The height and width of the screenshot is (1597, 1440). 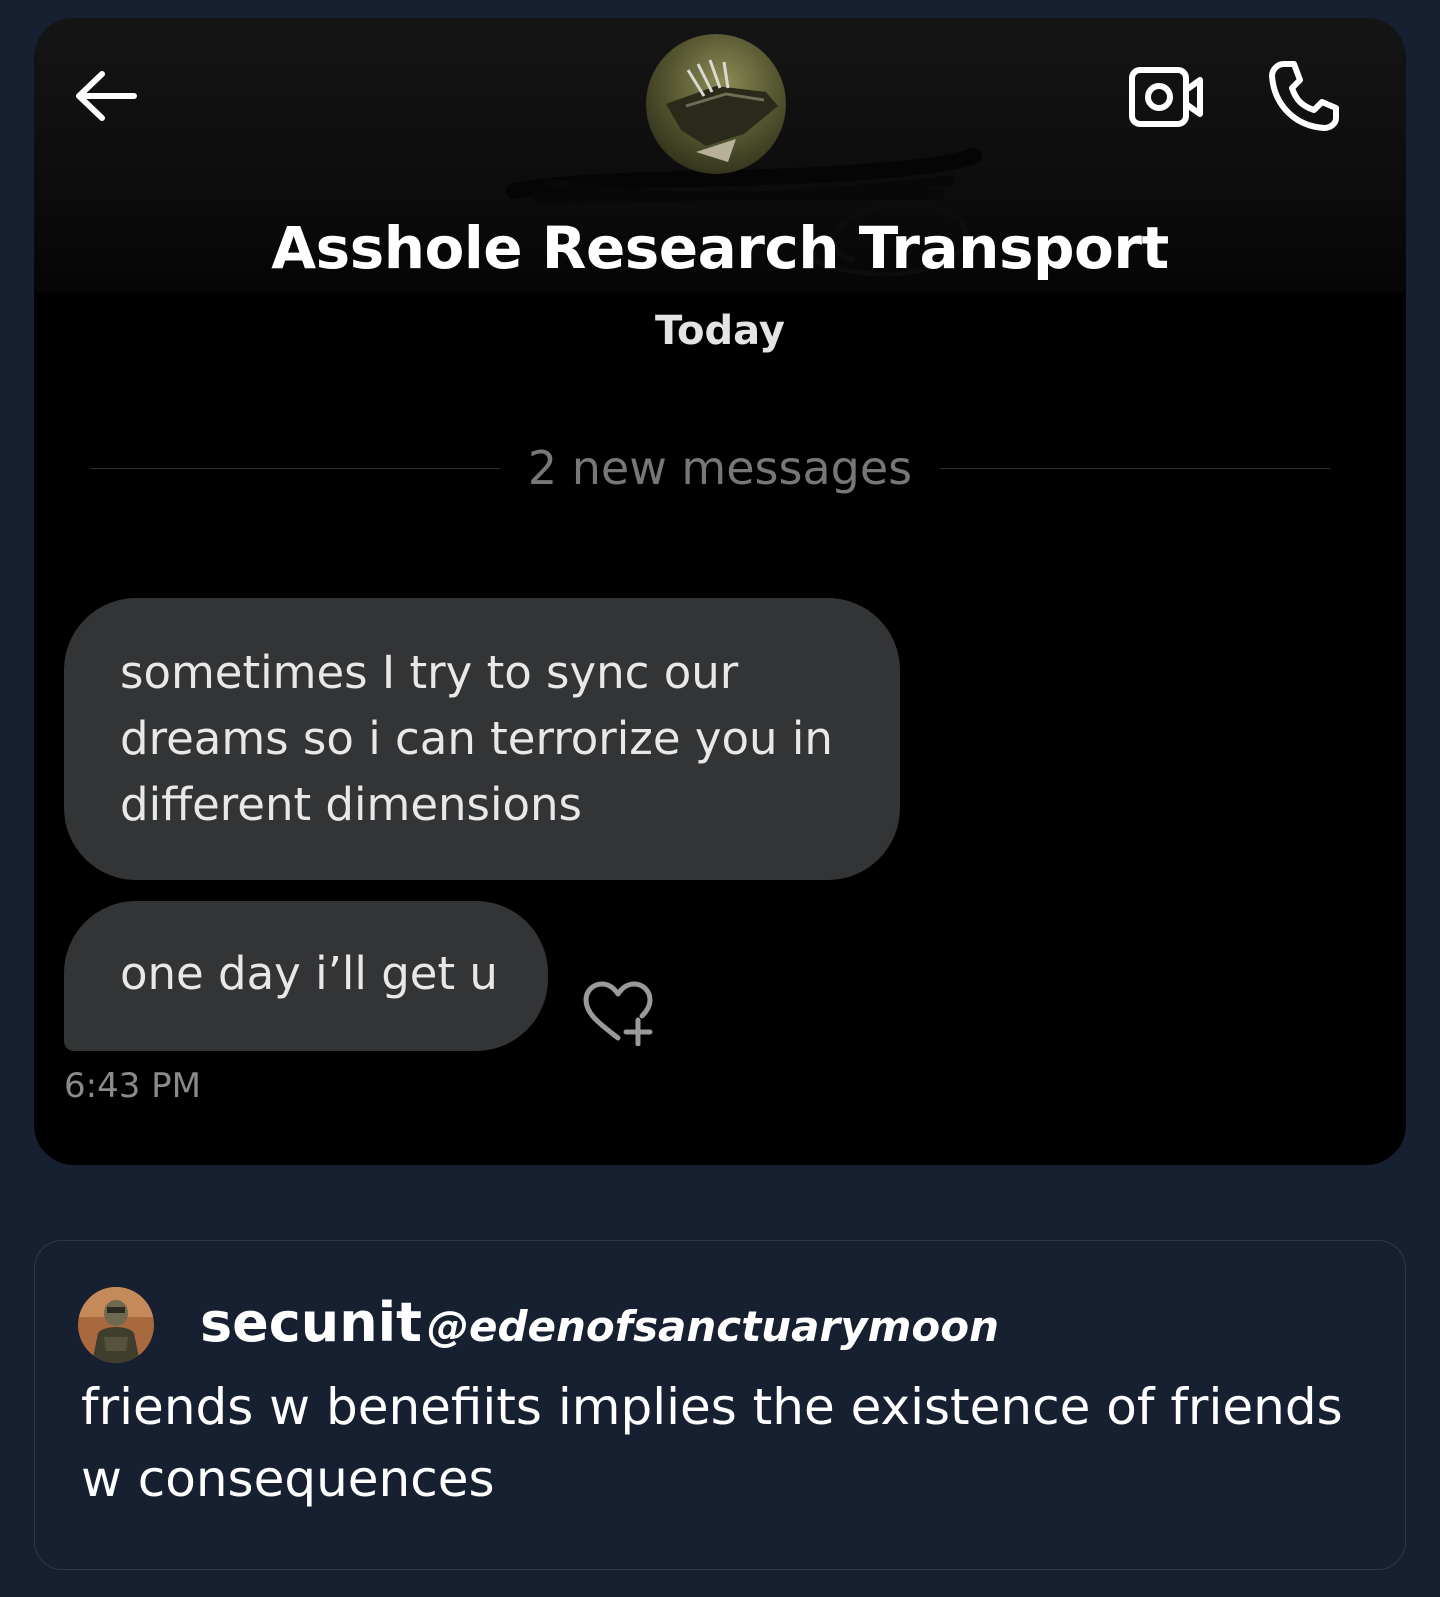 What do you see at coordinates (105, 96) in the screenshot?
I see `arrow-left-icon` at bounding box center [105, 96].